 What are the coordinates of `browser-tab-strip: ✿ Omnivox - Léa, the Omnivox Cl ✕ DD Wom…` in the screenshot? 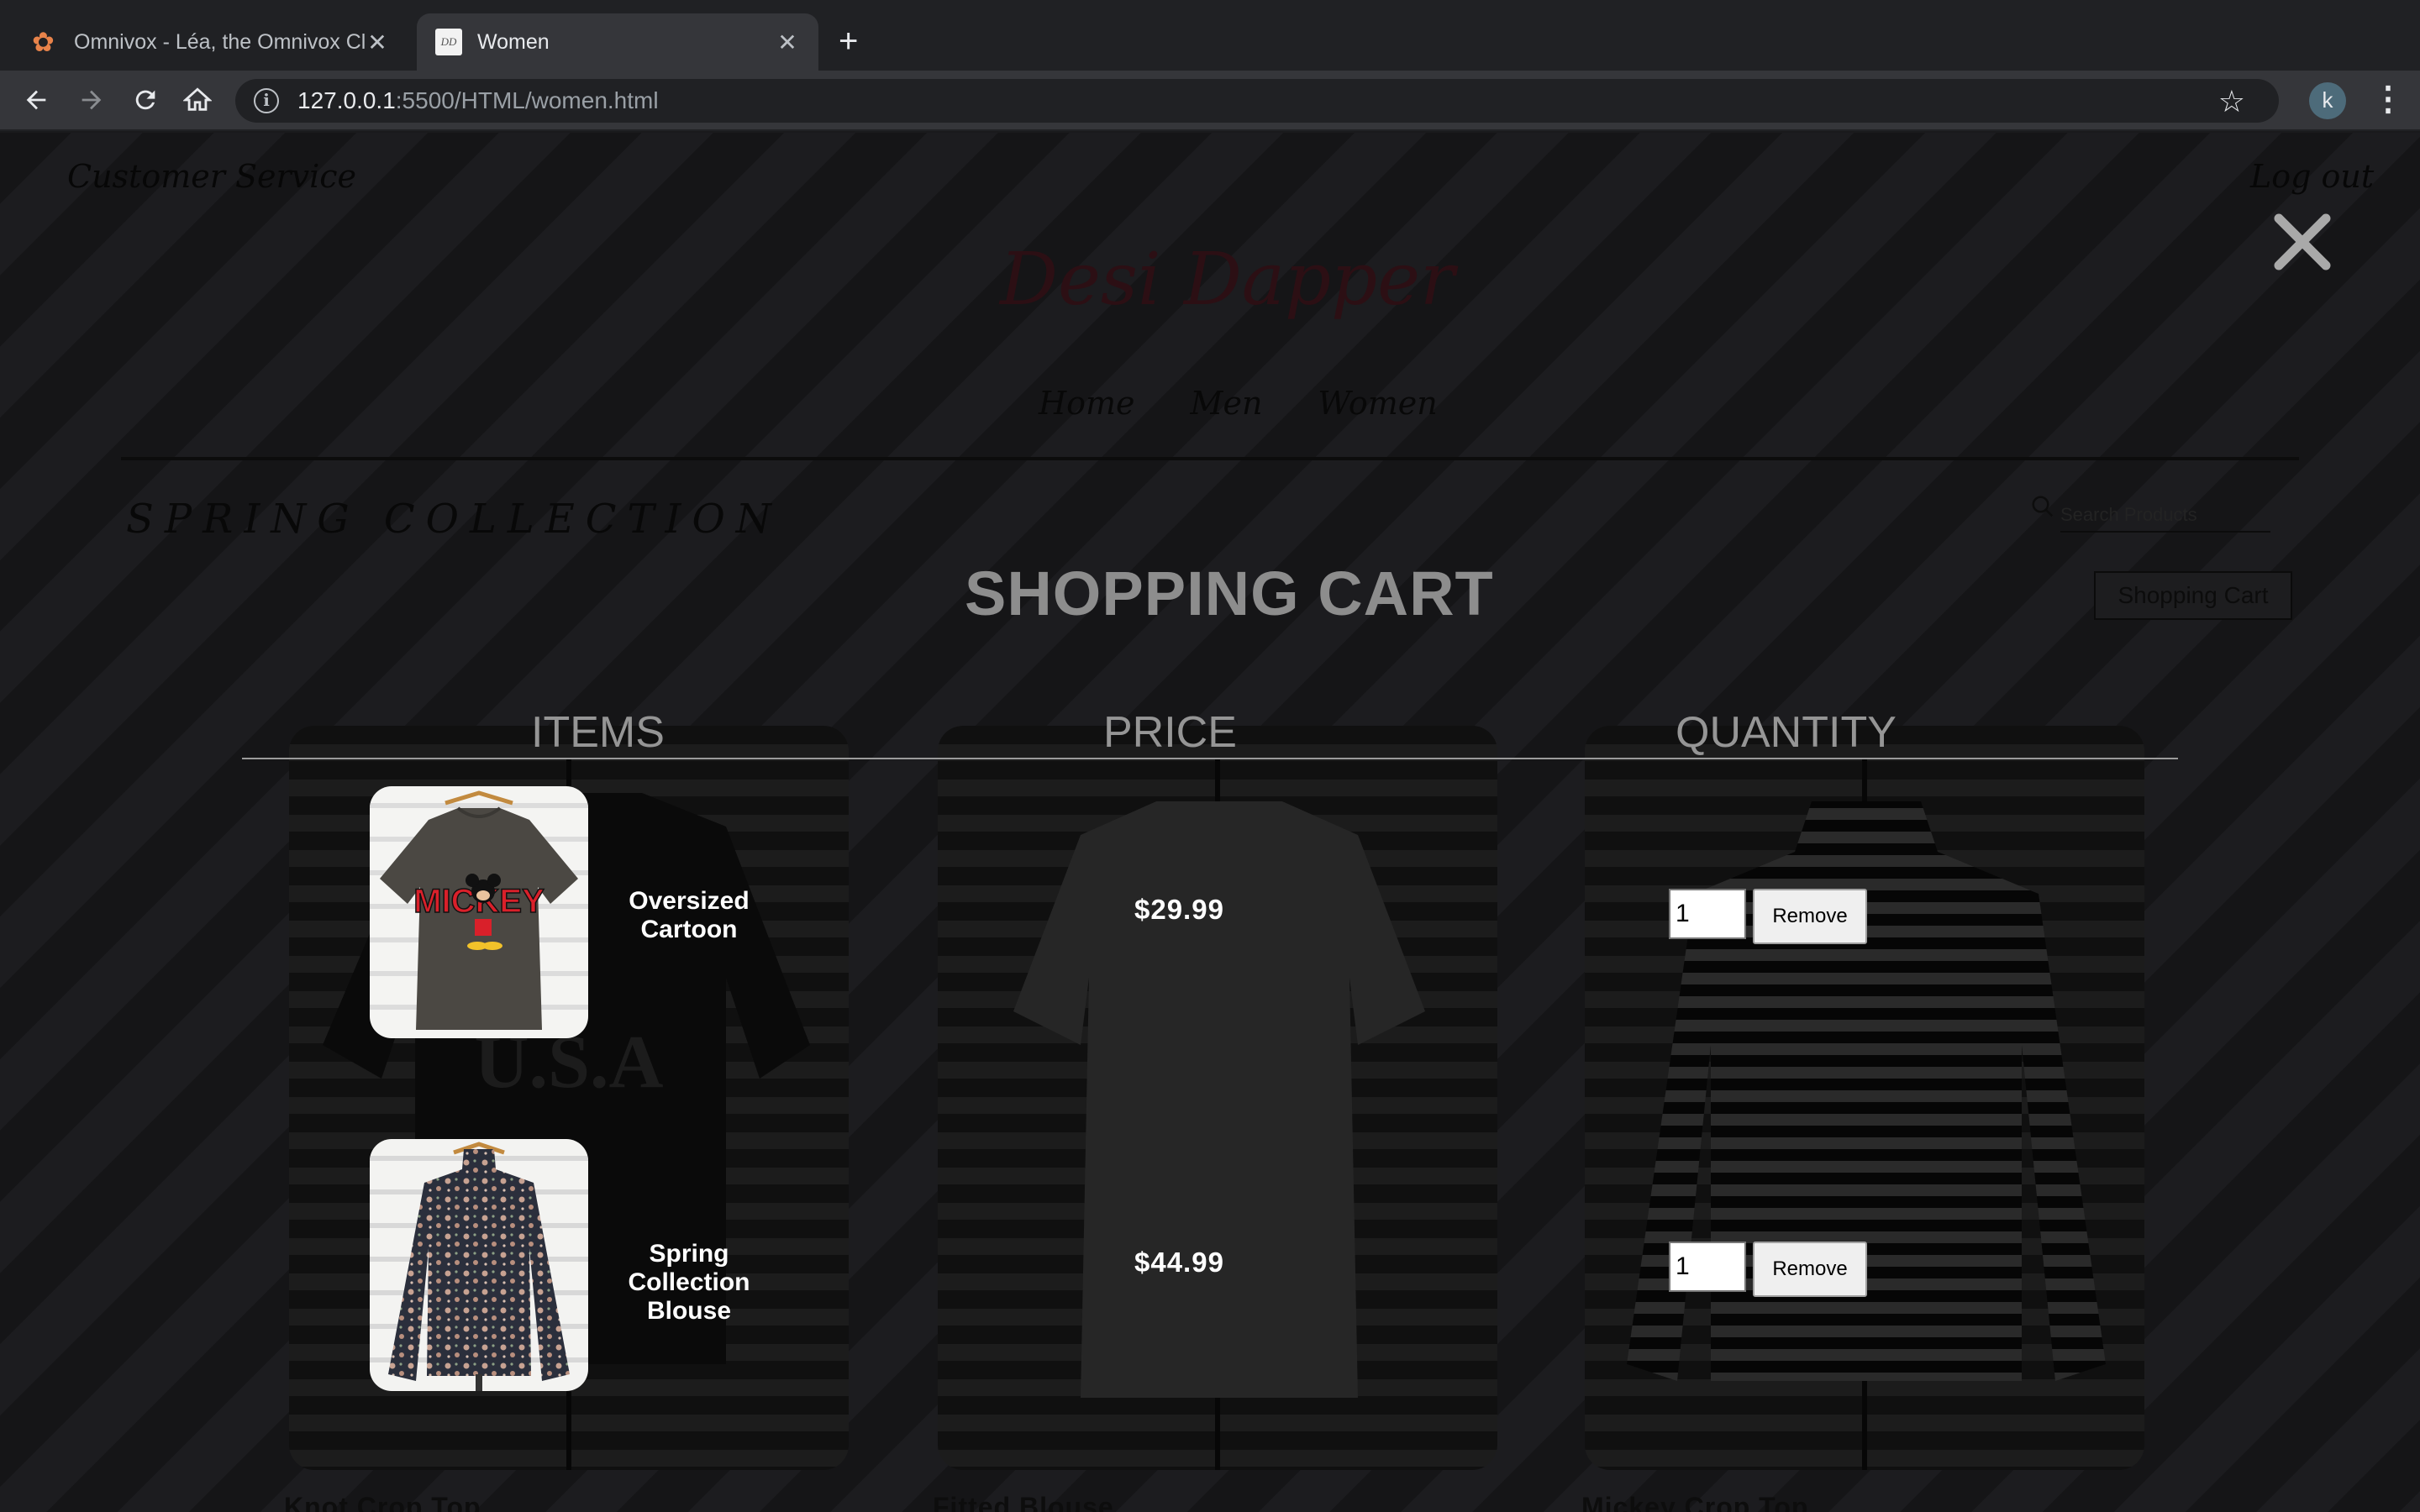 It's located at (1210, 35).